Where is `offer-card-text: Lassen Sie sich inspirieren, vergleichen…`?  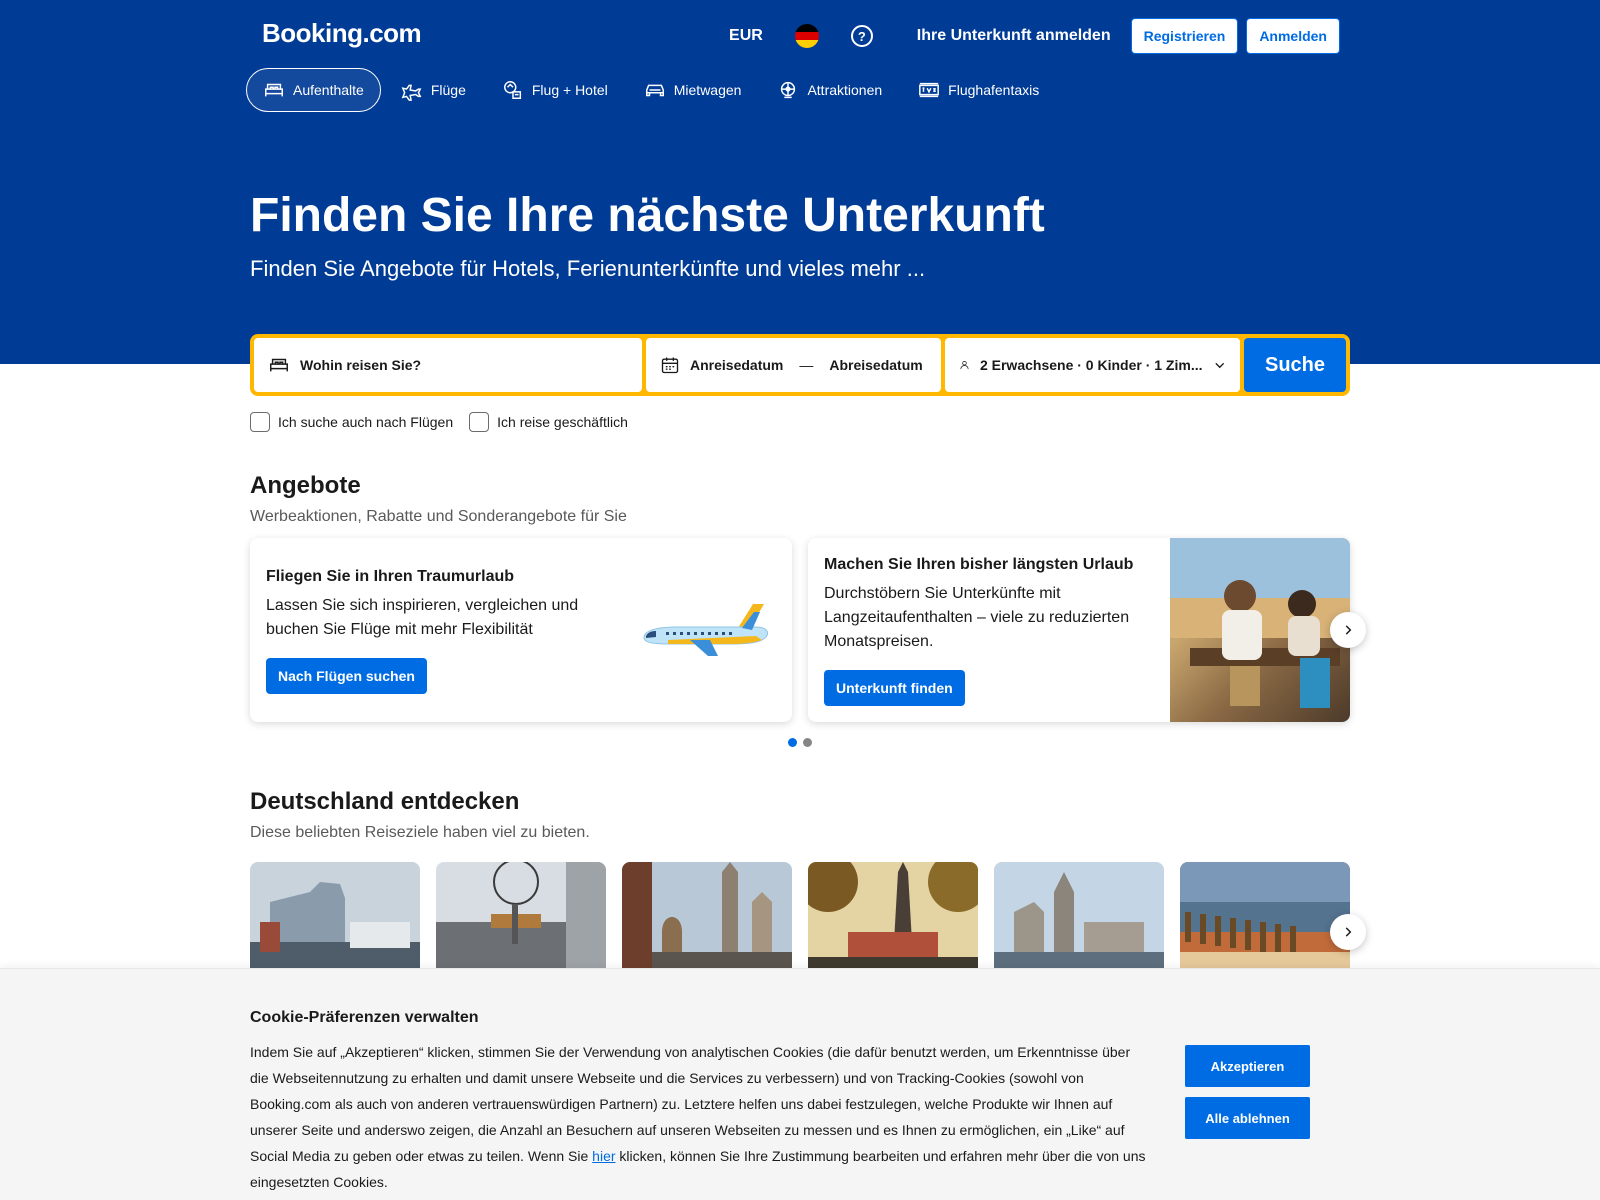
offer-card-text: Lassen Sie sich inspirieren, vergleichen… is located at coordinates (422, 617).